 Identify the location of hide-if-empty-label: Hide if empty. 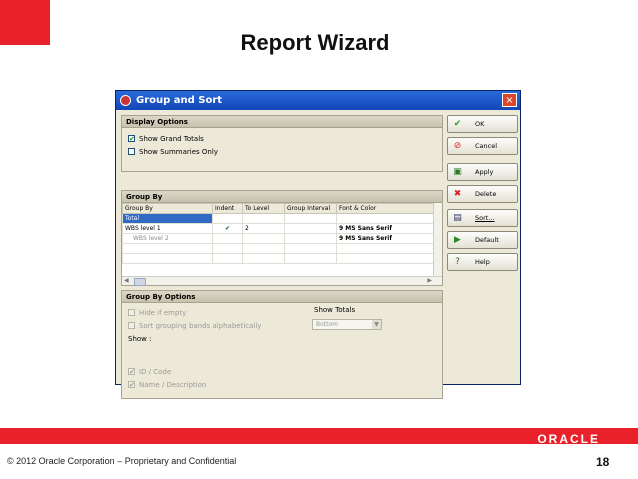
(163, 312).